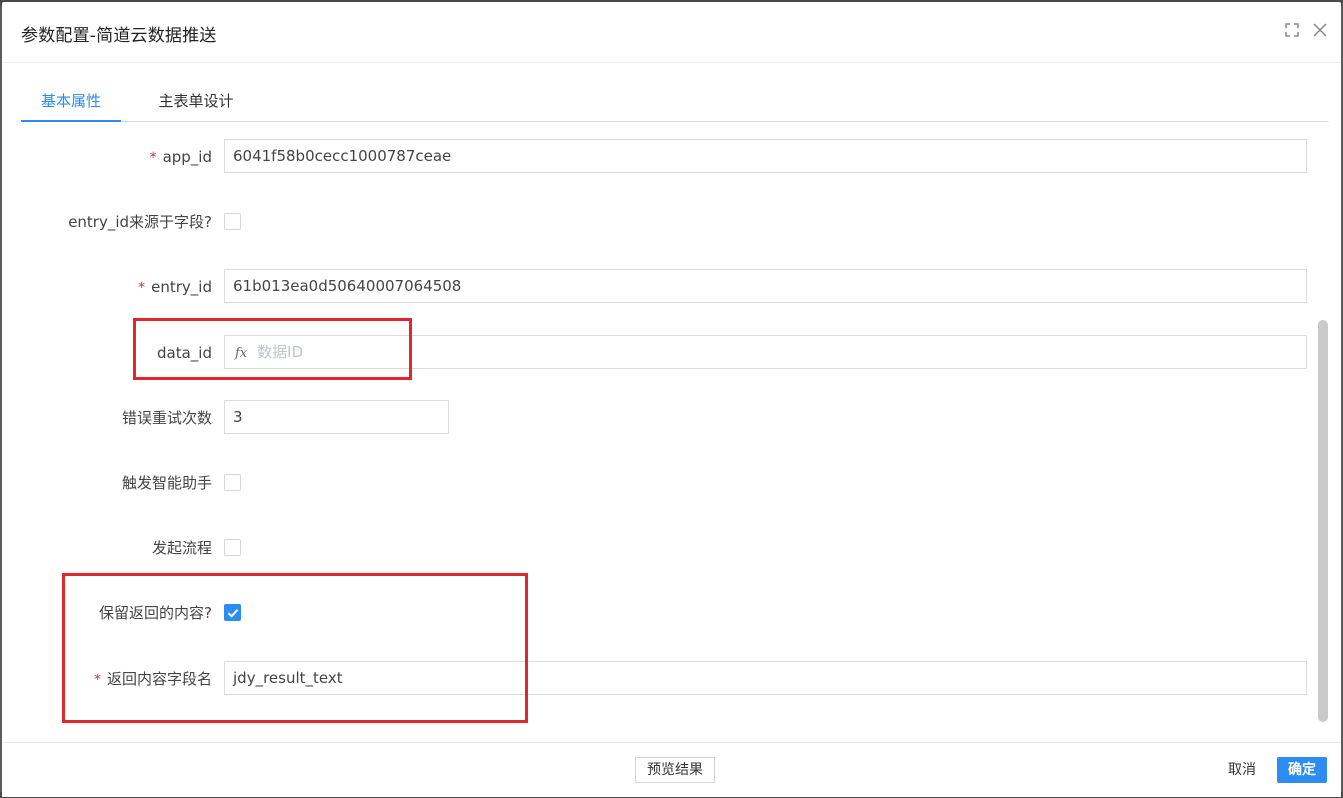 The image size is (1343, 798). I want to click on check-icon, so click(233, 613).